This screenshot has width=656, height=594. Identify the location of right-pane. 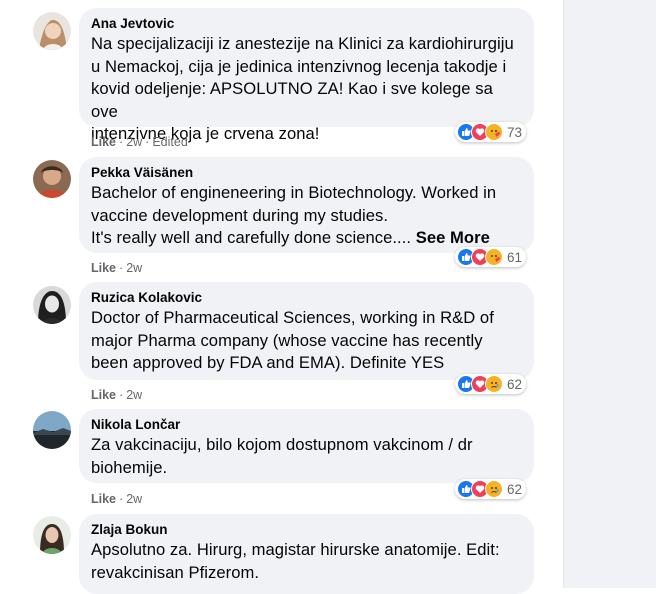
(610, 294).